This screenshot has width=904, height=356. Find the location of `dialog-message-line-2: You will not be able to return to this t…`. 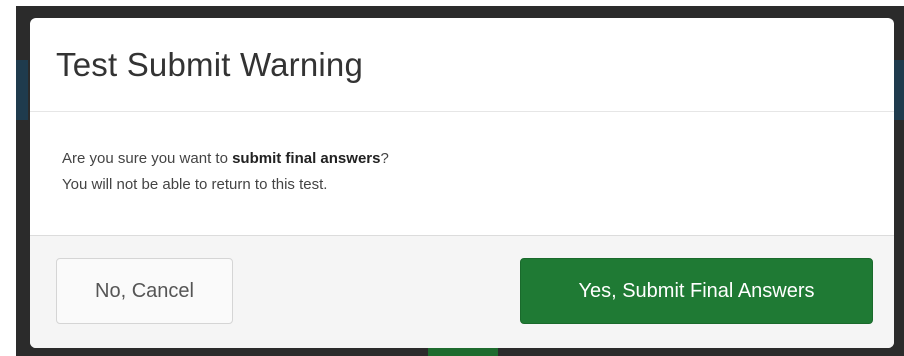

dialog-message-line-2: You will not be able to return to this t… is located at coordinates (195, 184).